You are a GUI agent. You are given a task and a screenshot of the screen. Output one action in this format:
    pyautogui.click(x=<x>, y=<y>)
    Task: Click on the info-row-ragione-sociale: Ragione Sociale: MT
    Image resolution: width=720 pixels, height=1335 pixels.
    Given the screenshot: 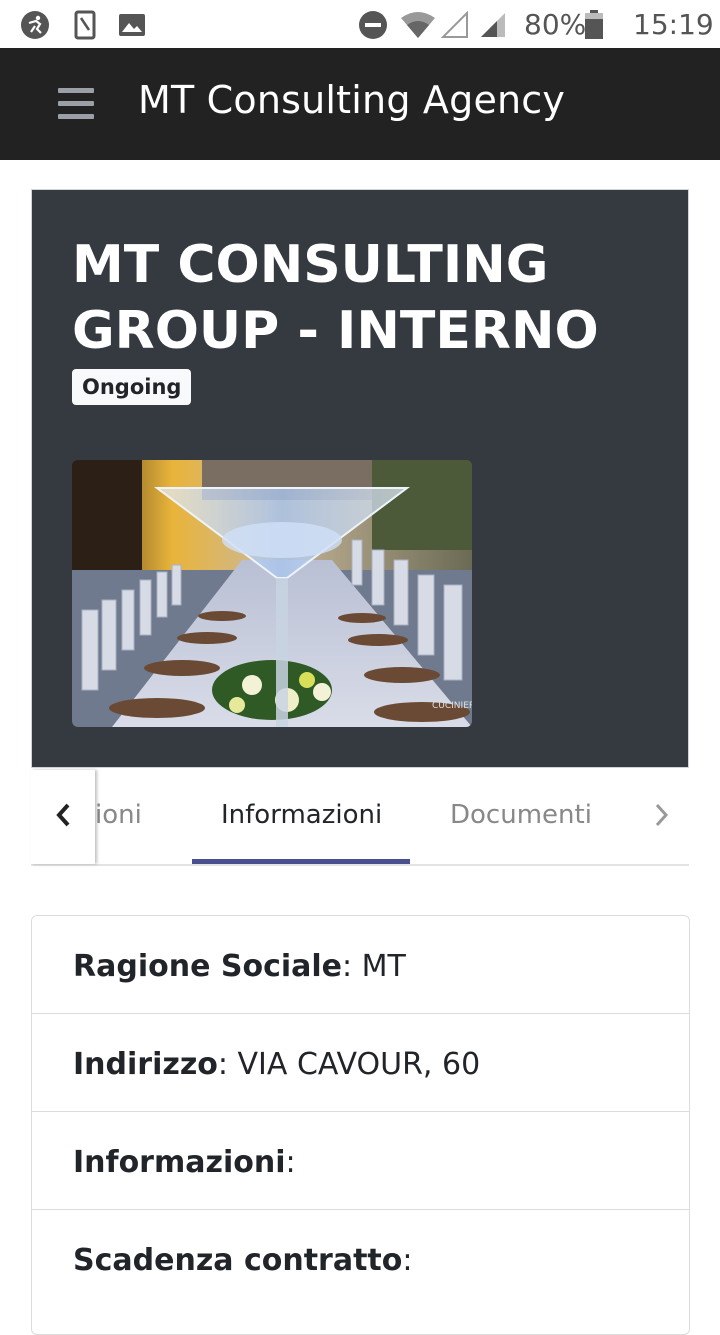 What is the action you would take?
    pyautogui.click(x=360, y=965)
    